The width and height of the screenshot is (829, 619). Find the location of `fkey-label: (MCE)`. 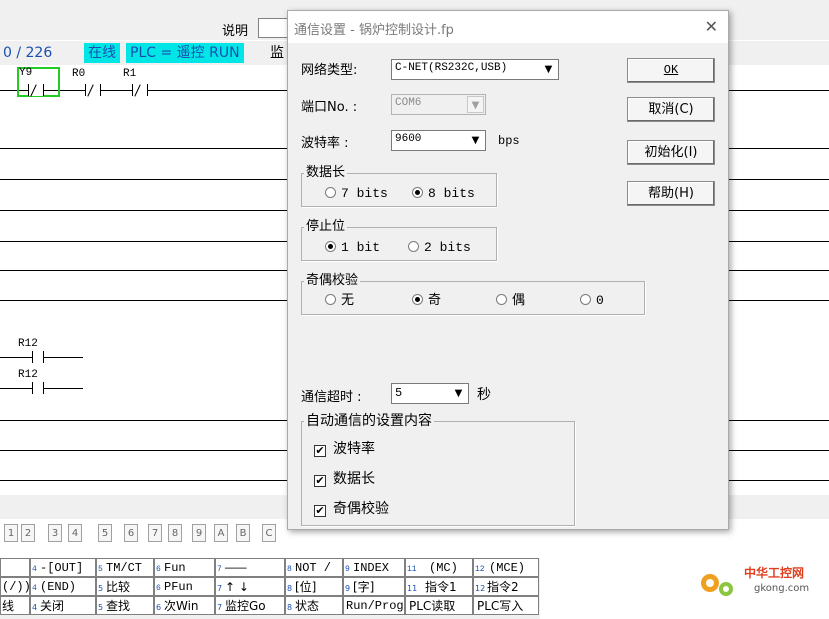

fkey-label: (MCE) is located at coordinates (507, 568).